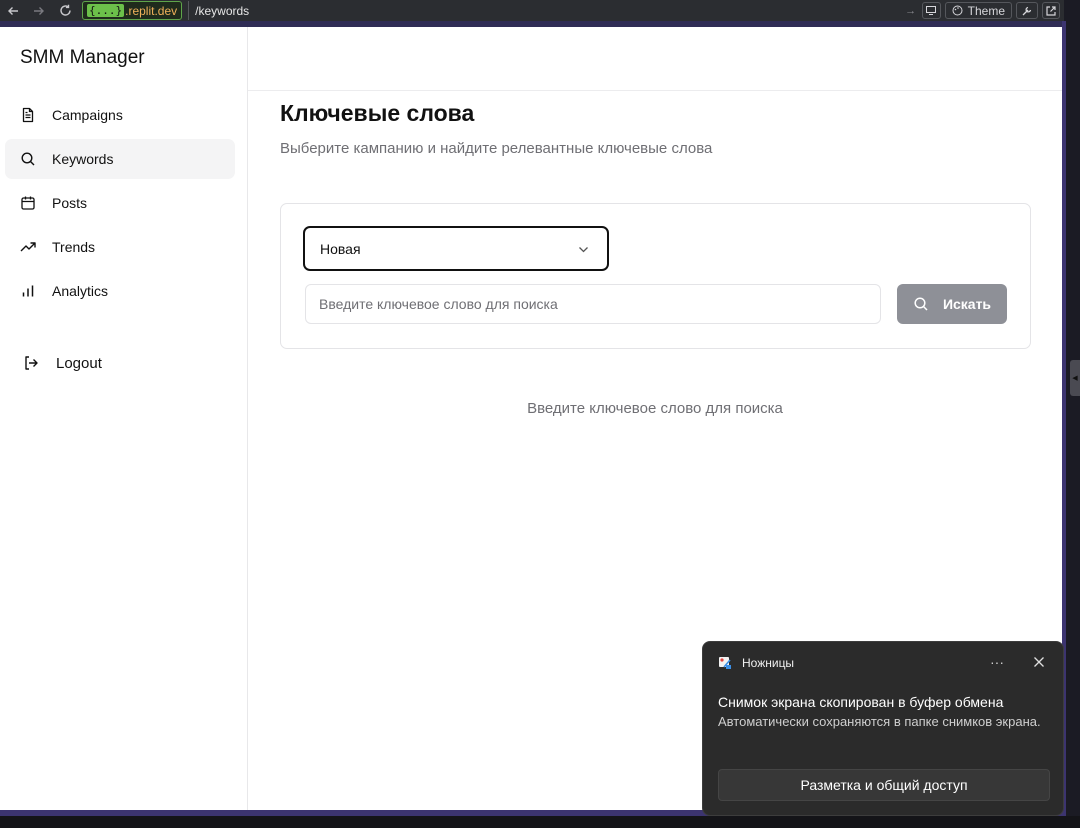 The width and height of the screenshot is (1080, 828). Describe the element at coordinates (931, 10) in the screenshot. I see `monitor-icon` at that location.